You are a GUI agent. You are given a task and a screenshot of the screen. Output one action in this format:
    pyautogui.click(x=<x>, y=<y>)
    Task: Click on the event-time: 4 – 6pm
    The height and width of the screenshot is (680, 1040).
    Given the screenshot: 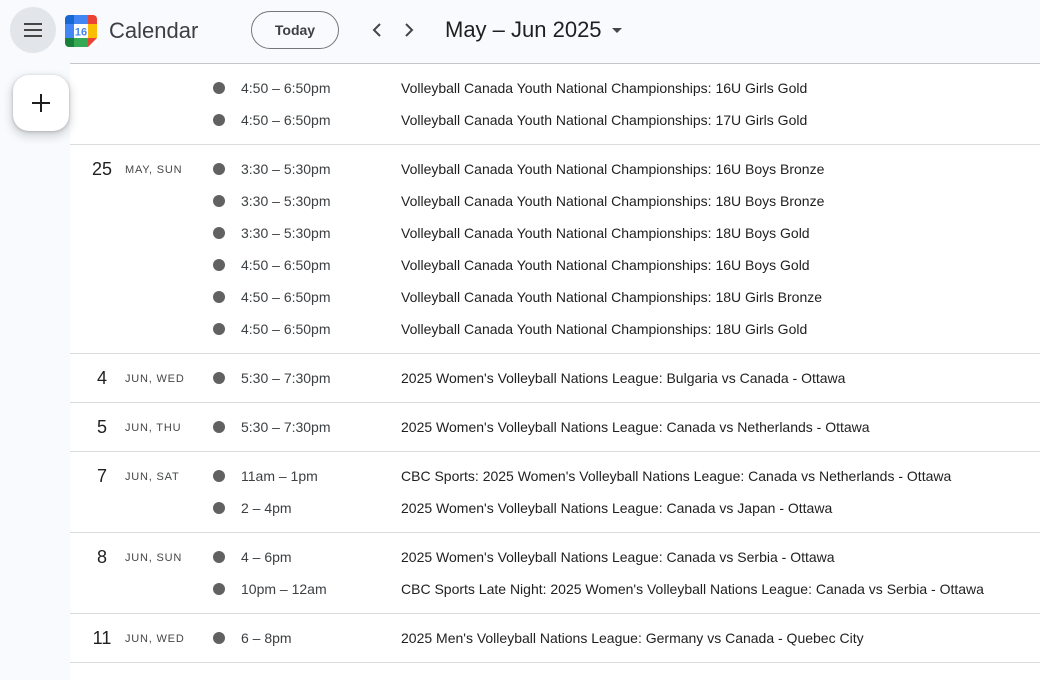 What is the action you would take?
    pyautogui.click(x=266, y=557)
    